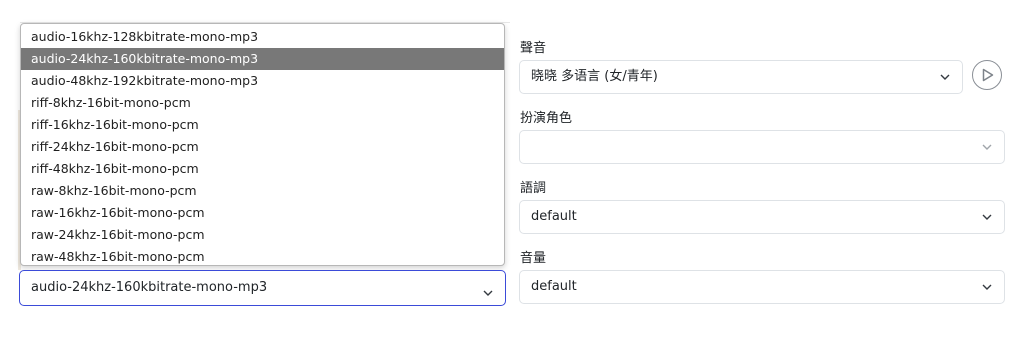 The image size is (1024, 338). I want to click on format-option: riff-8khz-16bit-mono-pcm, so click(262, 103).